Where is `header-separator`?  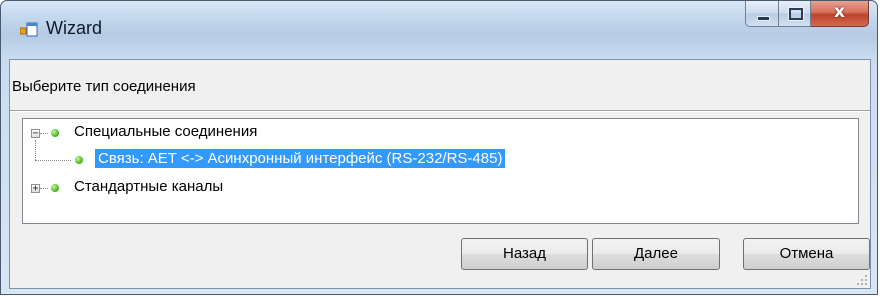 header-separator is located at coordinates (440, 111).